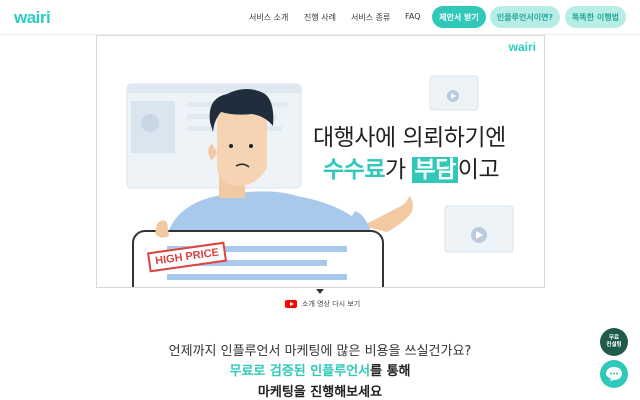  Describe the element at coordinates (331, 304) in the screenshot. I see `replay-video-label: 소개 영상 다시 보기` at that location.